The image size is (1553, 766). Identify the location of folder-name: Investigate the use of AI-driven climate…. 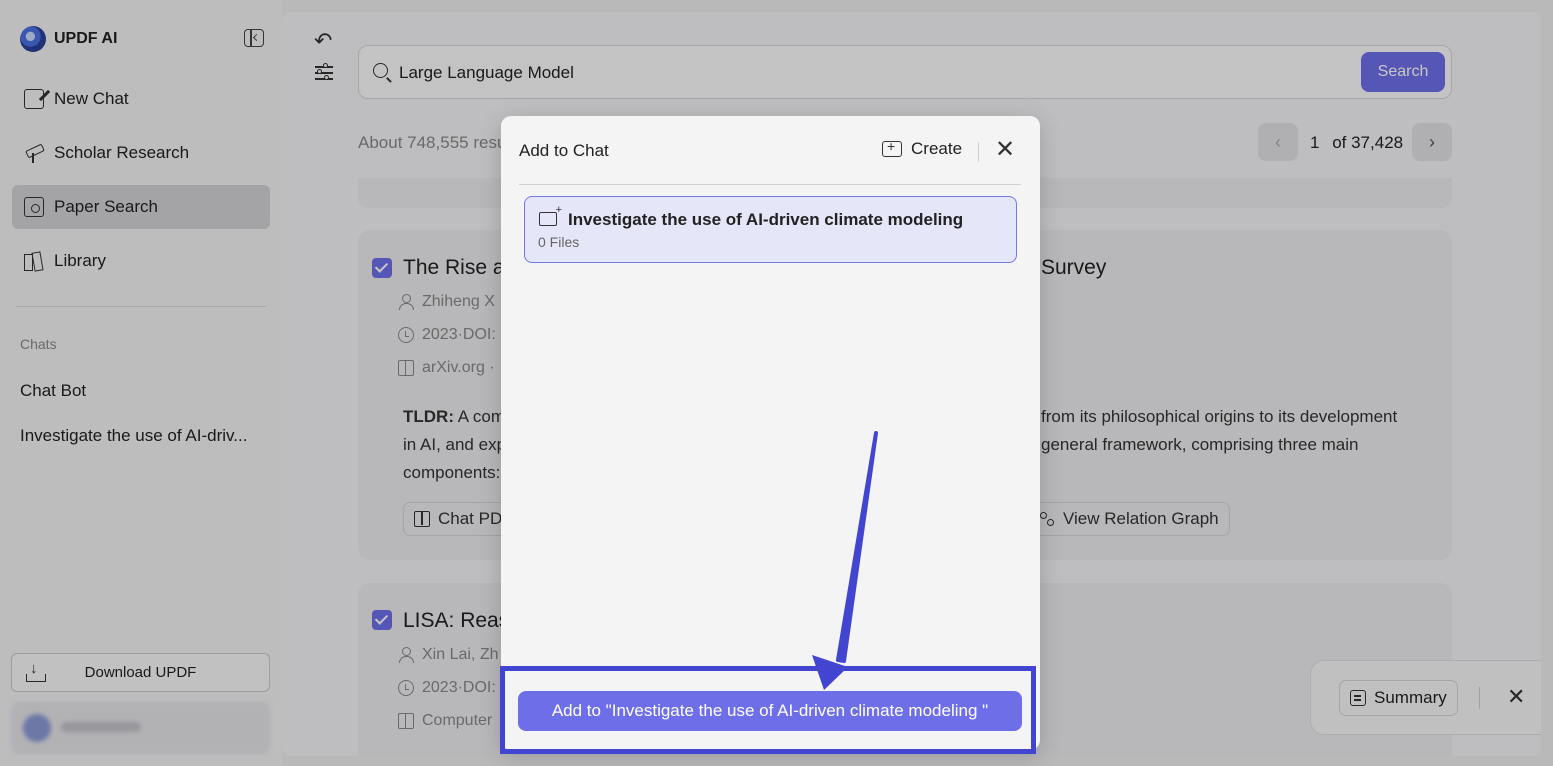
(766, 219).